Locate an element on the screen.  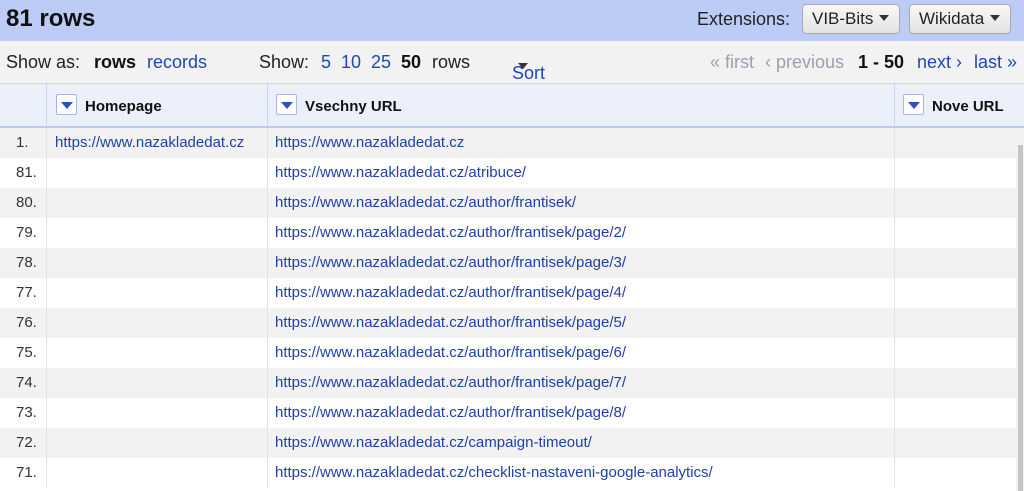
show-as-label: Show as: is located at coordinates (43, 62).